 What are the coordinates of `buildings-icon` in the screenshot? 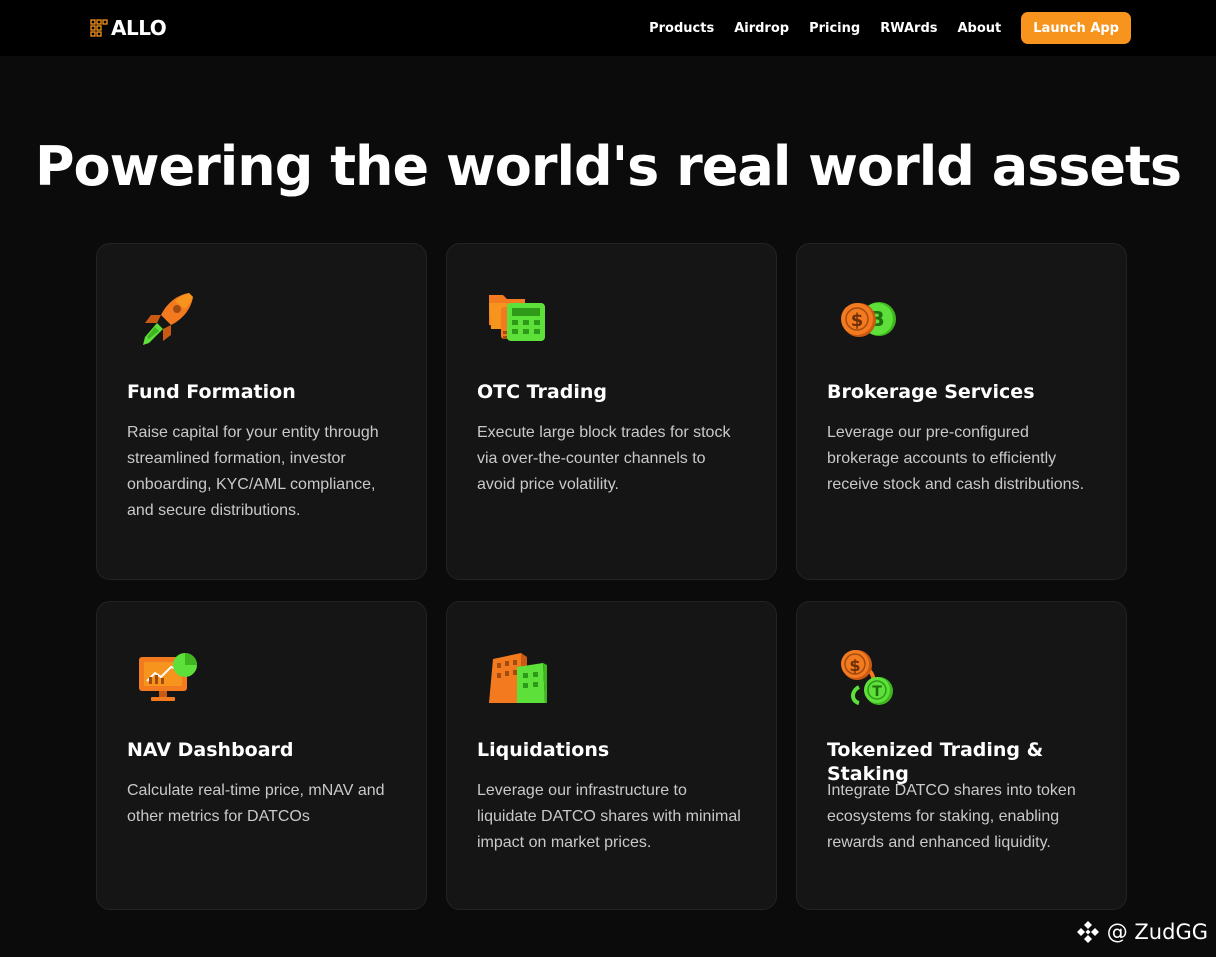 It's located at (518, 678).